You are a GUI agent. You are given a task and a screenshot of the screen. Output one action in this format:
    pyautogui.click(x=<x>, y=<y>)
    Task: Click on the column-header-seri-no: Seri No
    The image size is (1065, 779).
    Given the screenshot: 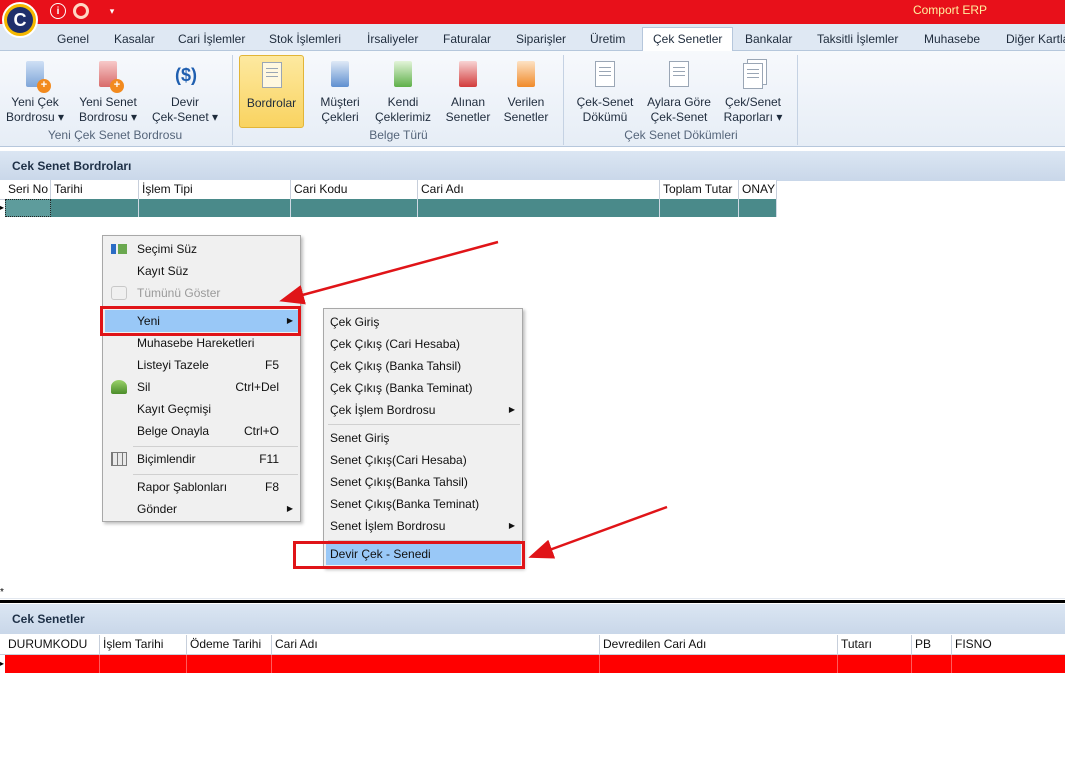 What is the action you would take?
    pyautogui.click(x=28, y=190)
    